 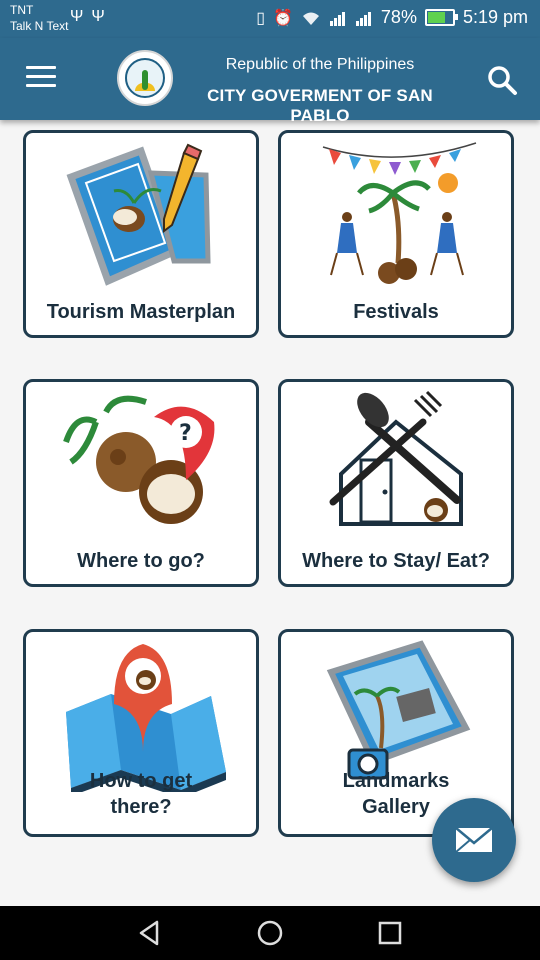 What do you see at coordinates (141, 312) in the screenshot?
I see `tile-label: Tourism Masterplan` at bounding box center [141, 312].